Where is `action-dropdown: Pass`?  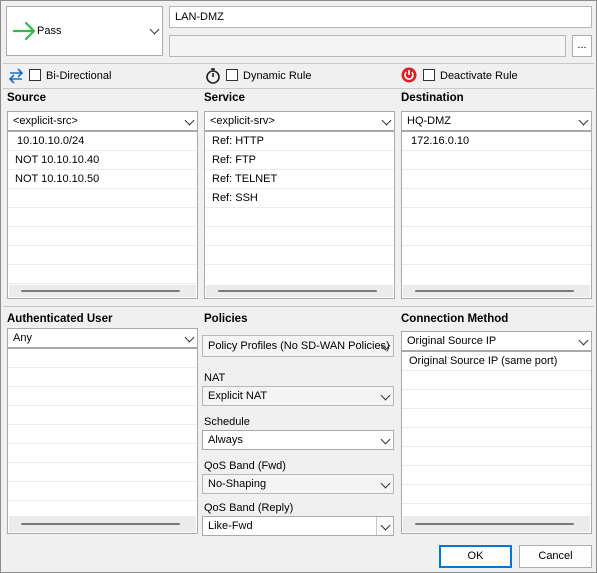
action-dropdown: Pass is located at coordinates (84, 31).